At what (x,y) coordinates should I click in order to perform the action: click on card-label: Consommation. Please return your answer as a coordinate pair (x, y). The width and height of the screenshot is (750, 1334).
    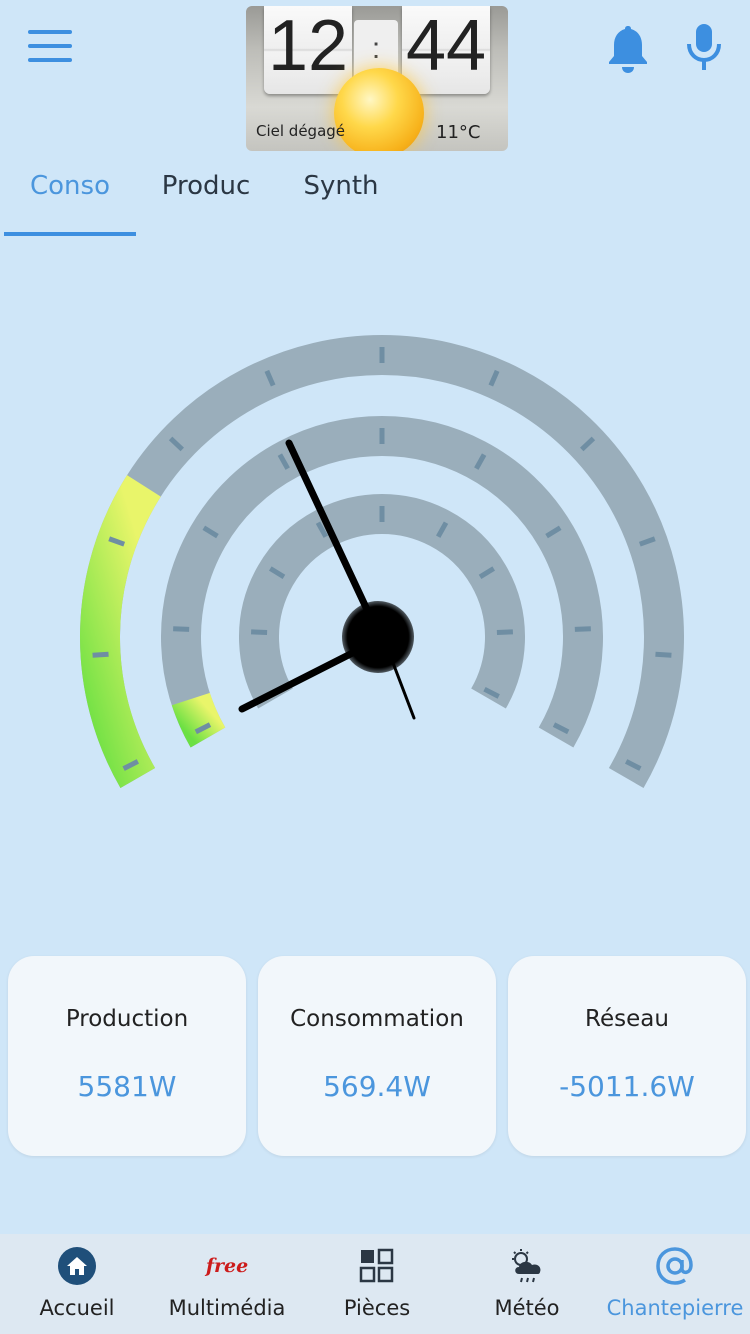
    Looking at the image, I should click on (377, 1019).